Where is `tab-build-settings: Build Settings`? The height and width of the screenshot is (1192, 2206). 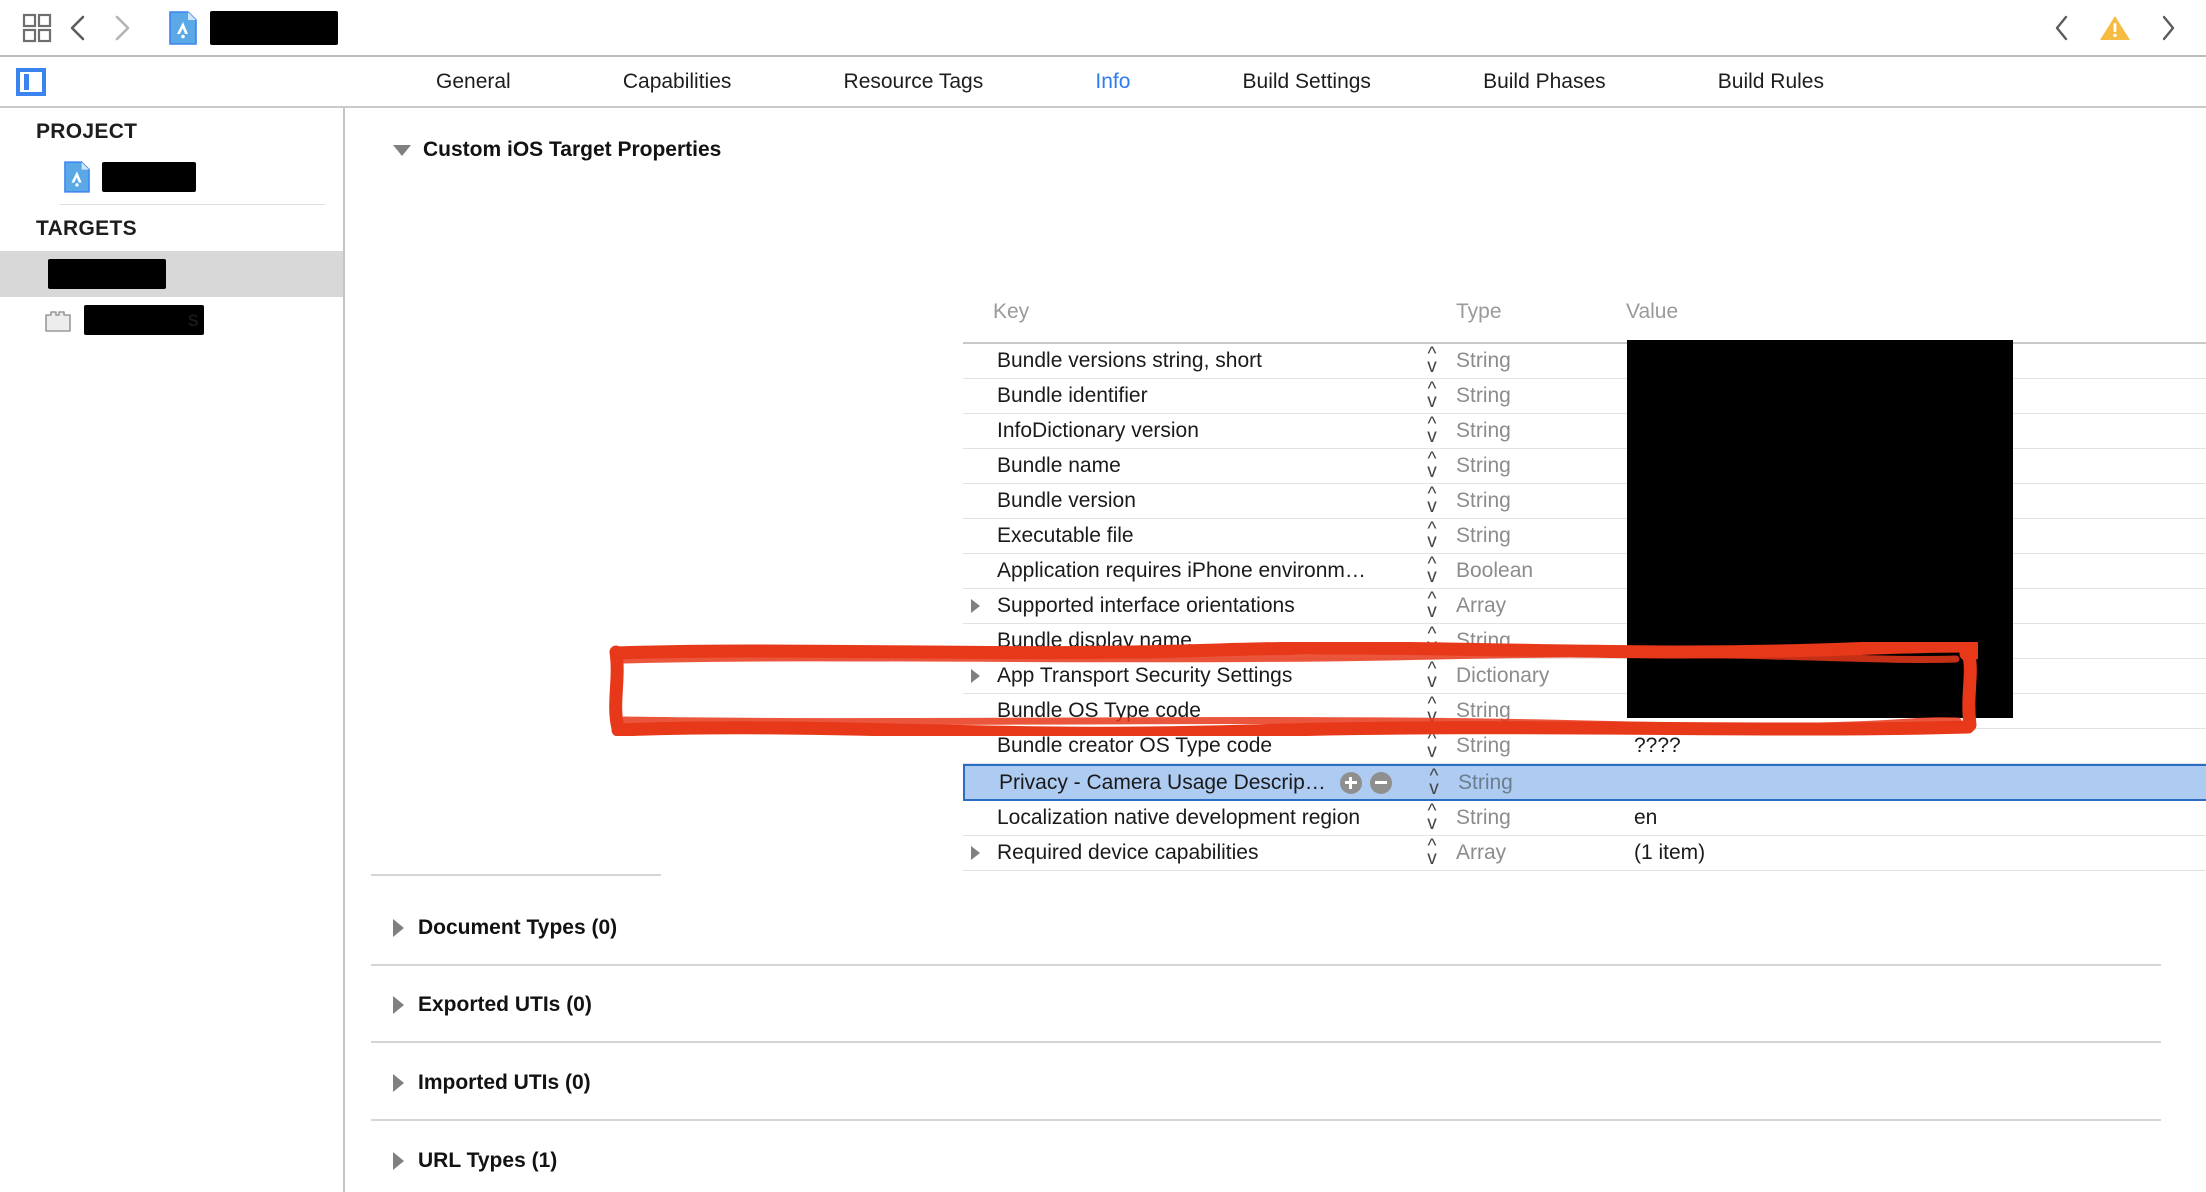
tab-build-settings: Build Settings is located at coordinates (1307, 82).